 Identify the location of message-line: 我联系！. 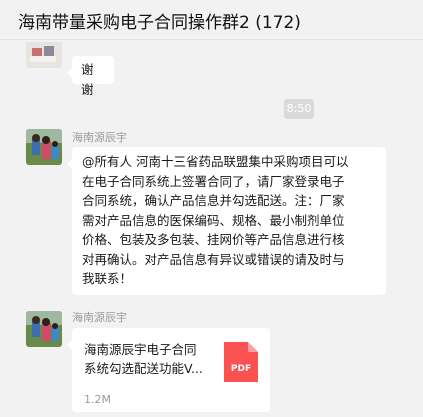
(107, 278).